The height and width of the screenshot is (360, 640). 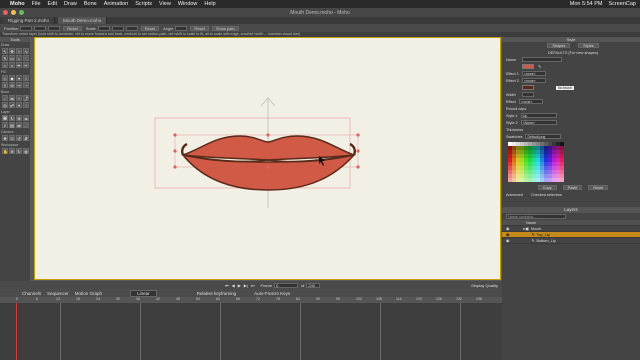 What do you see at coordinates (598, 187) in the screenshot?
I see `reset-style-button: Reset` at bounding box center [598, 187].